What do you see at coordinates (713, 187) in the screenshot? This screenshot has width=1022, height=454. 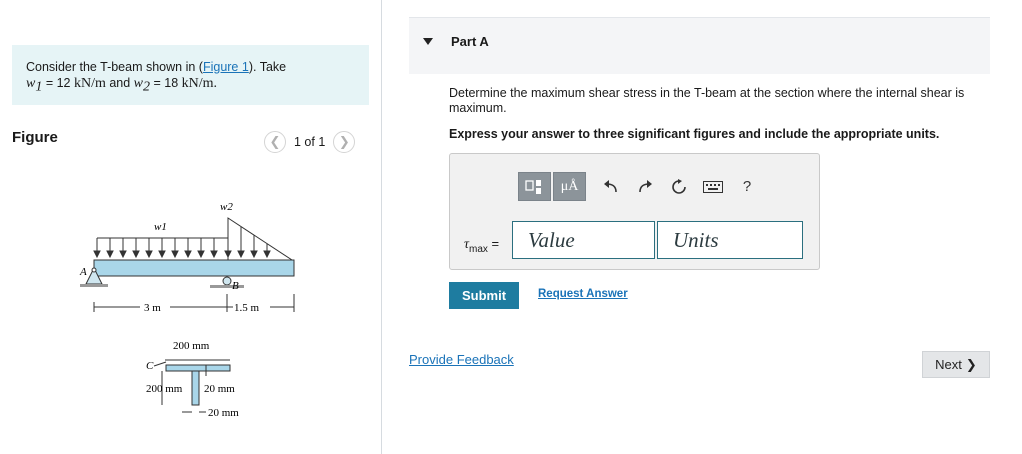 I see `keyboard-icon` at bounding box center [713, 187].